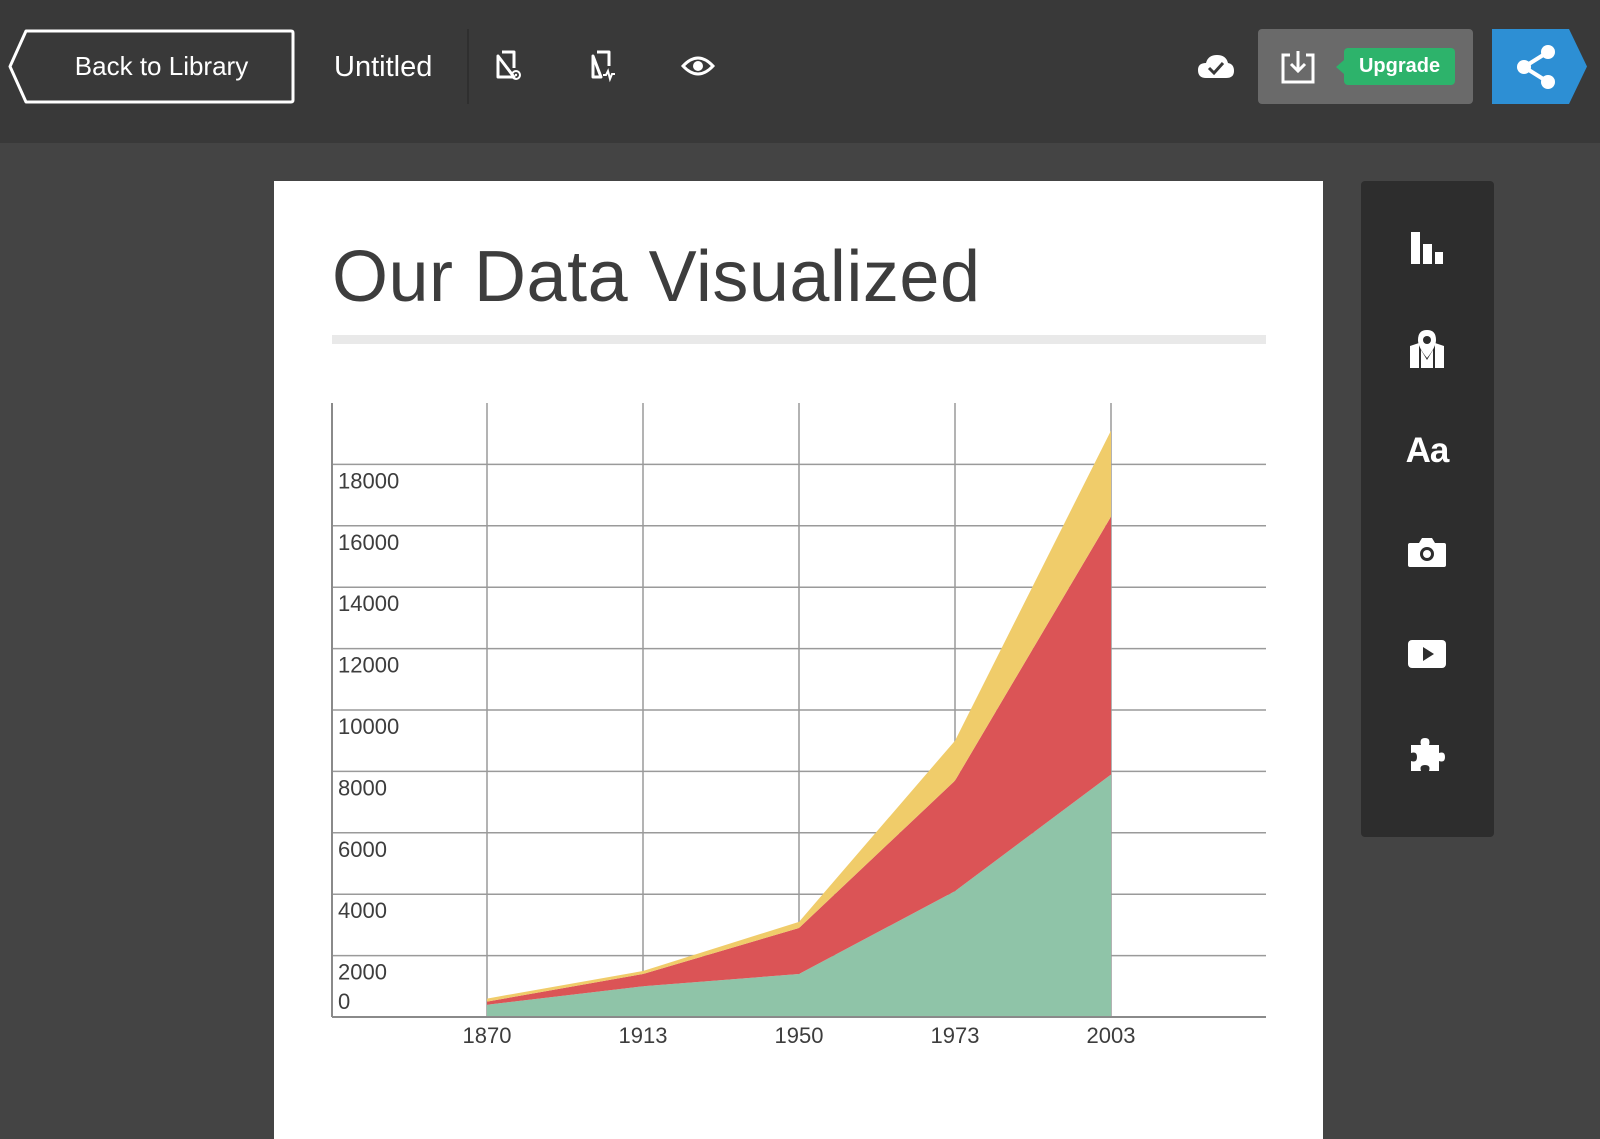  Describe the element at coordinates (368, 665) in the screenshot. I see `y-tick-label: 12000` at that location.